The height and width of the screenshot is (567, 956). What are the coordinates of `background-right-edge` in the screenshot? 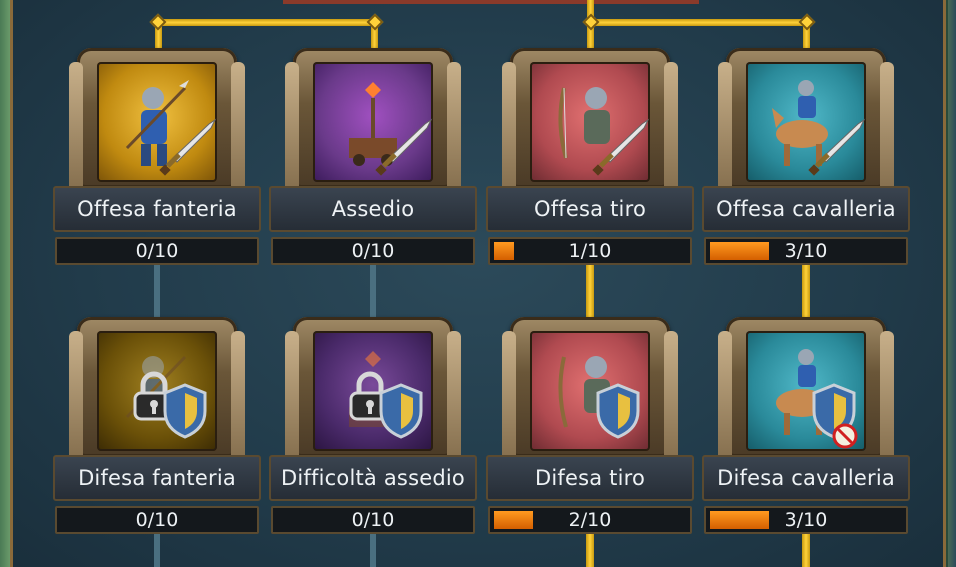 It's located at (952, 283).